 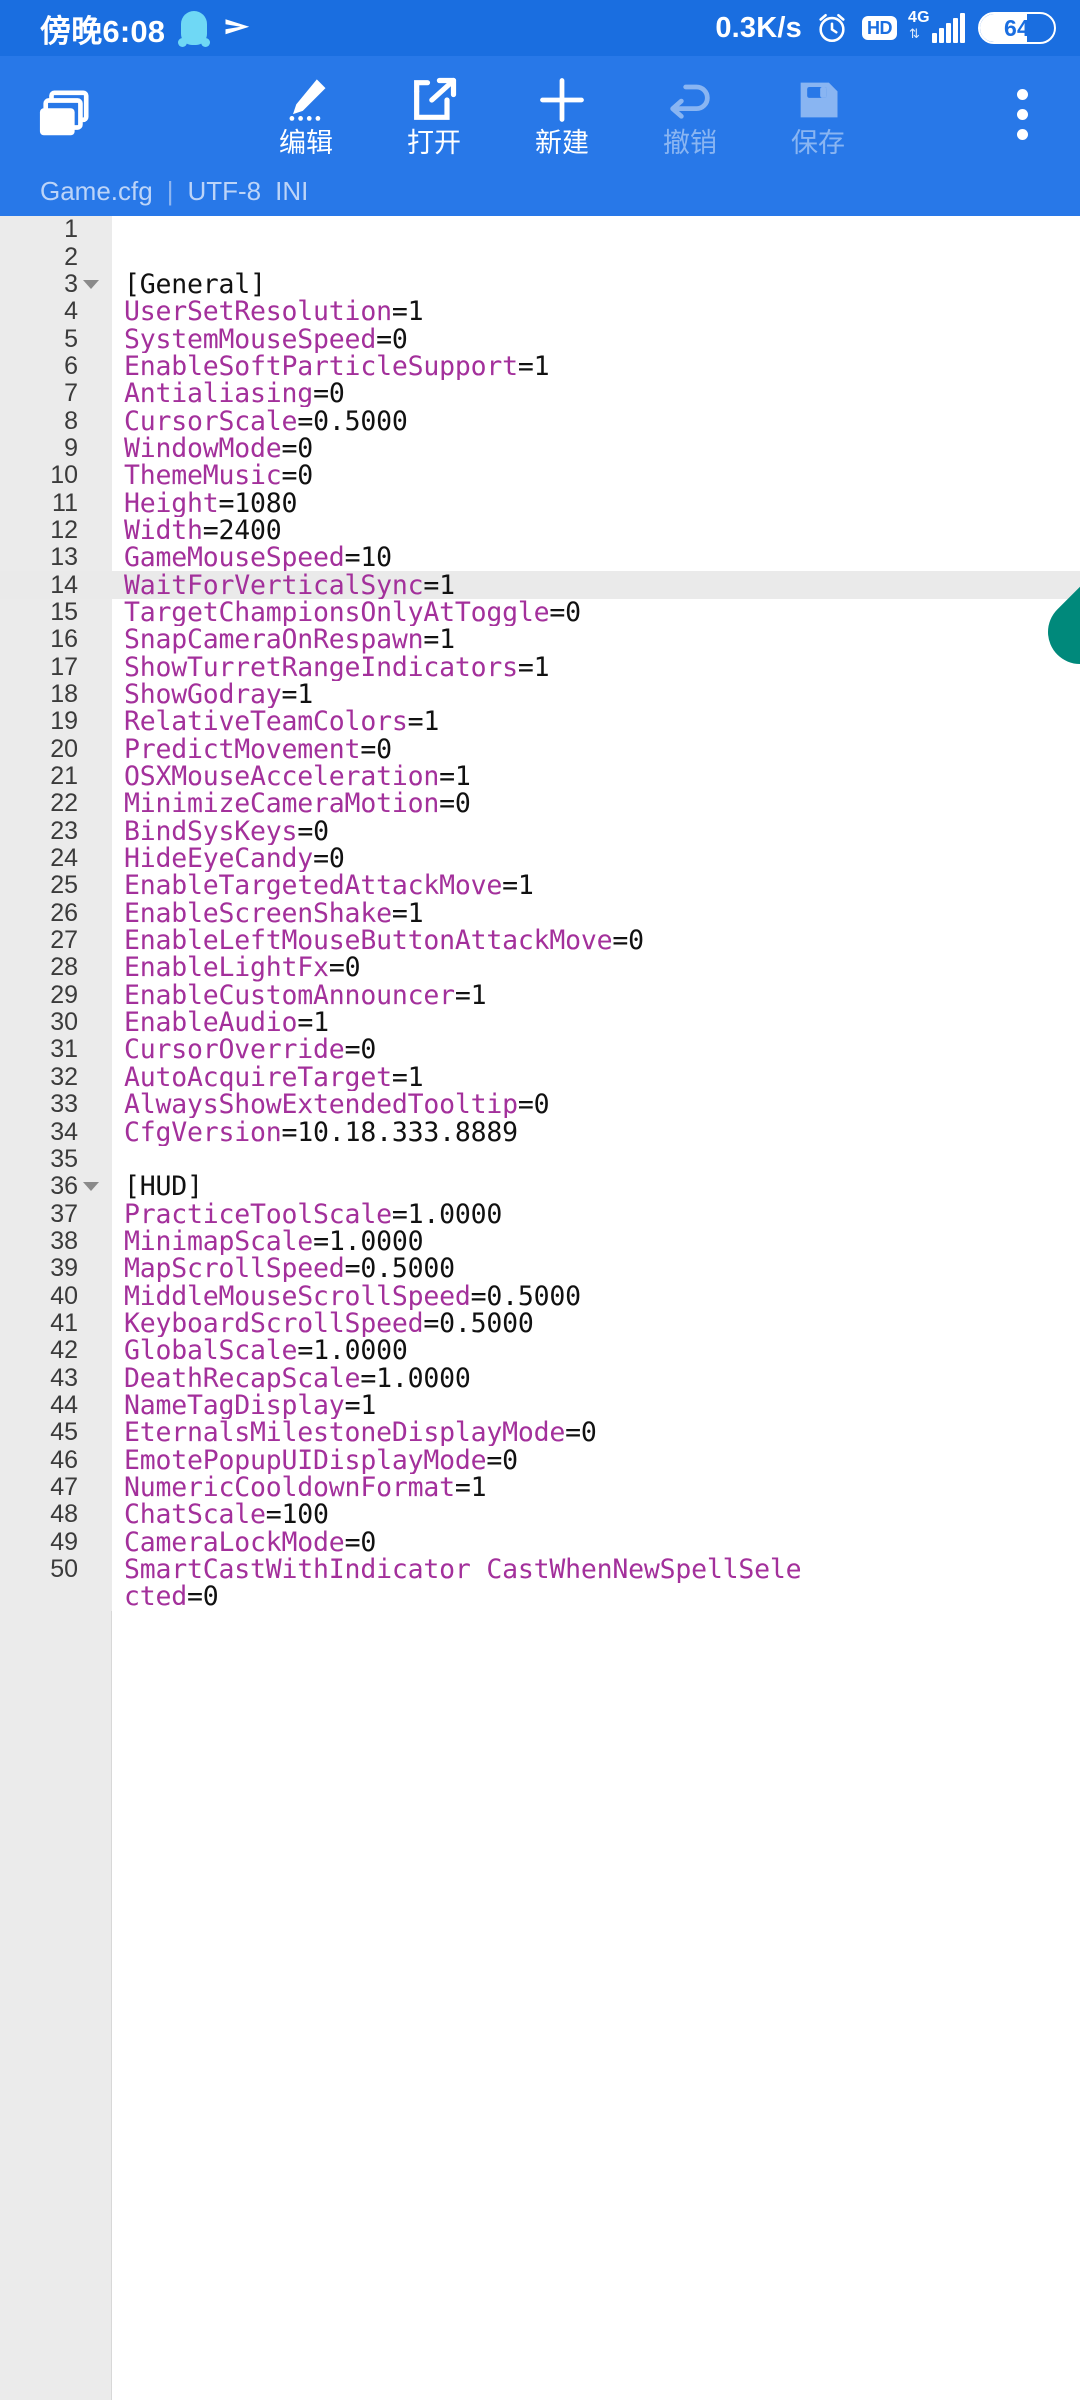 I want to click on code-line: 31 CursorOverride =0, so click(x=540, y=1049).